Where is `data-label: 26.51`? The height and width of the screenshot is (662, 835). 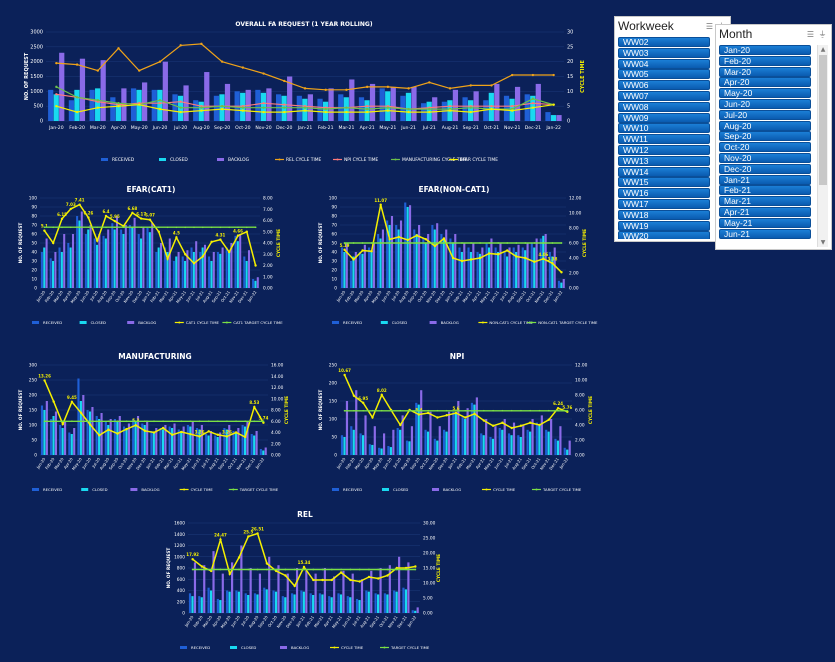
data-label: 26.51 is located at coordinates (257, 528).